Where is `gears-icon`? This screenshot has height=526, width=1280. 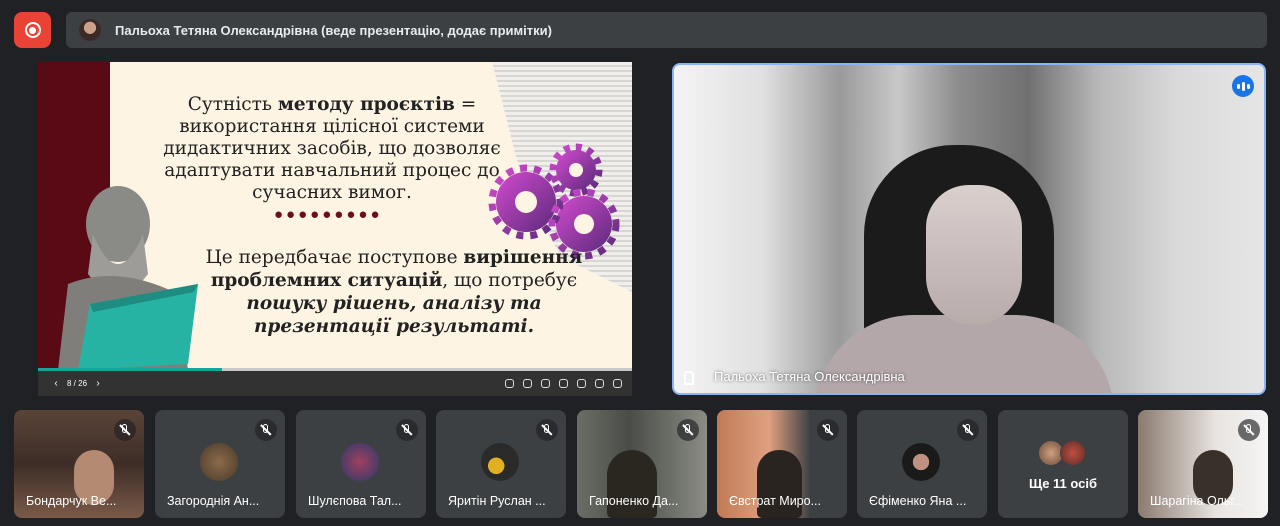 gears-icon is located at coordinates (554, 201).